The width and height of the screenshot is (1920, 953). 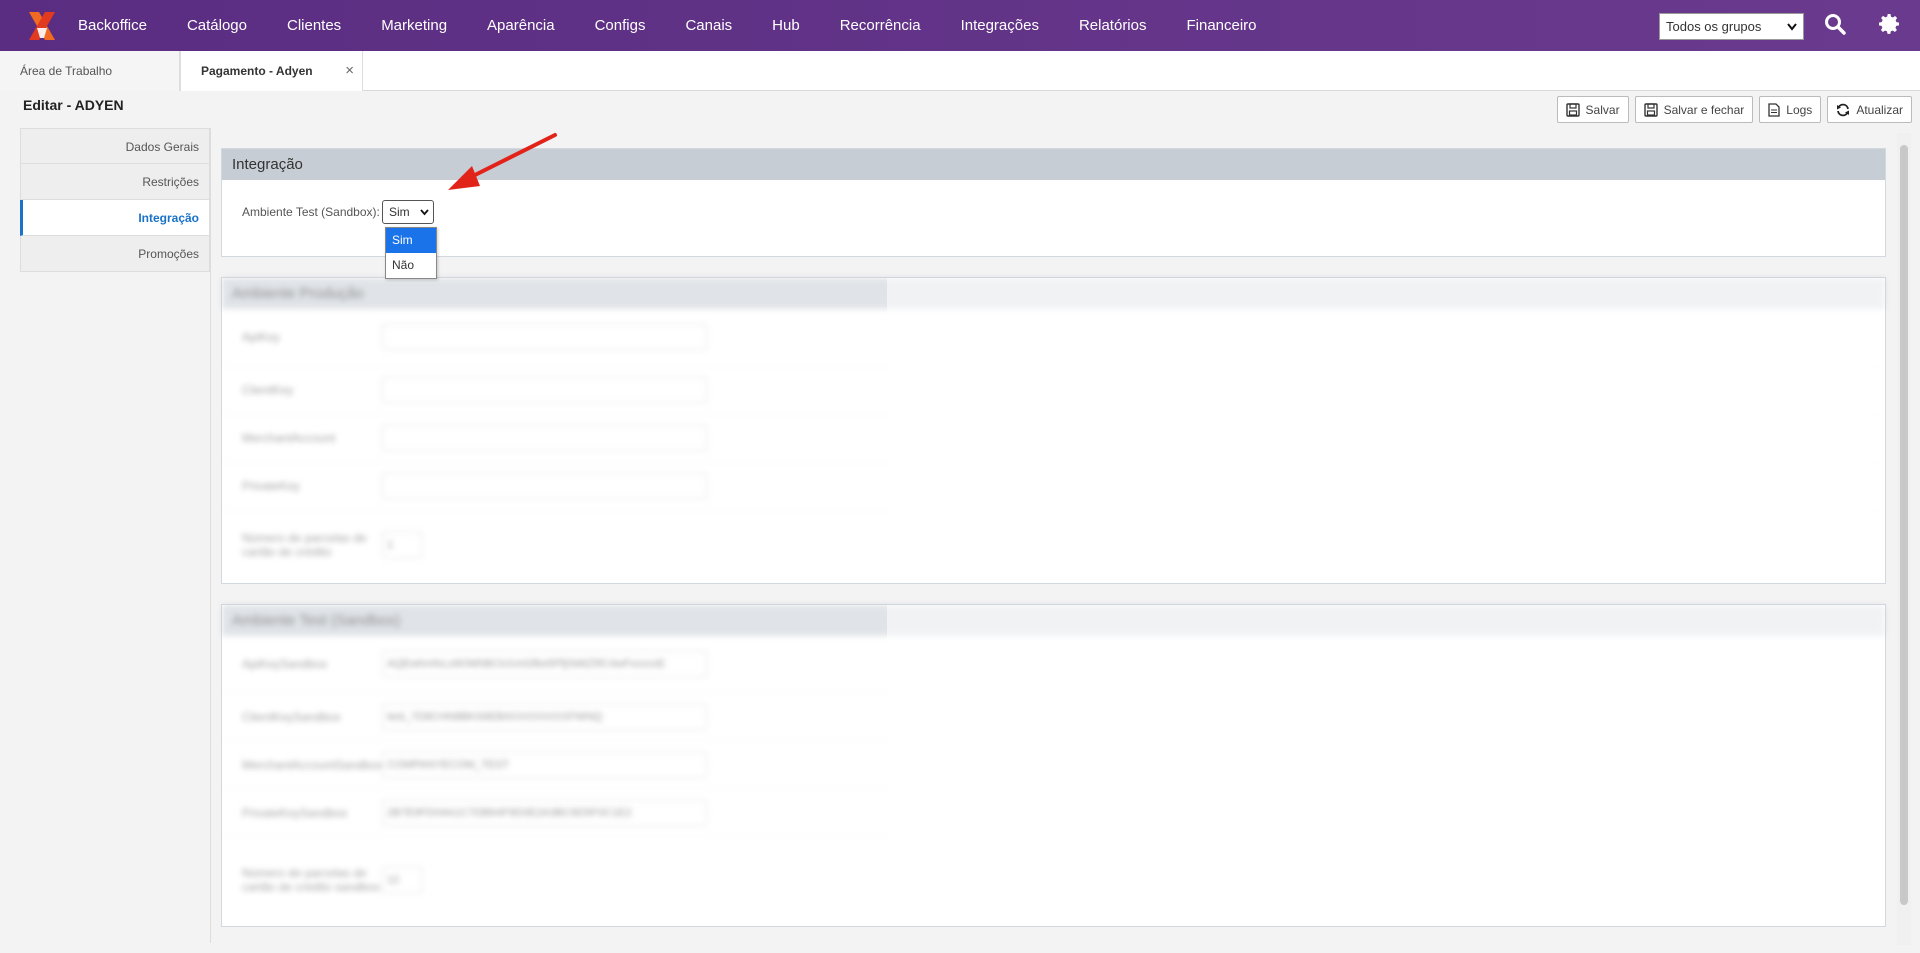 I want to click on nav-catalogo: Catálogo, so click(x=217, y=25).